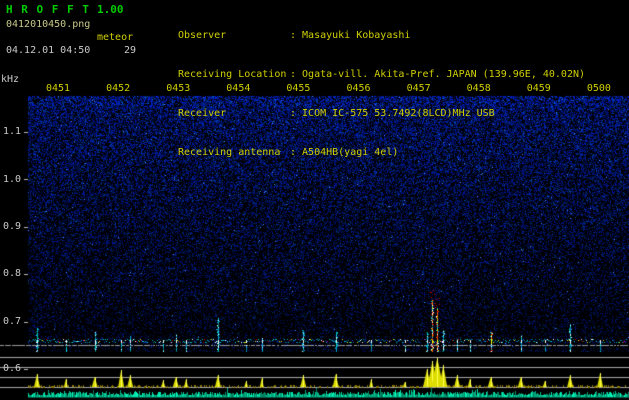 Image resolution: width=629 pixels, height=400 pixels. What do you see at coordinates (12, 131) in the screenshot?
I see `freq-tick: 1.1` at bounding box center [12, 131].